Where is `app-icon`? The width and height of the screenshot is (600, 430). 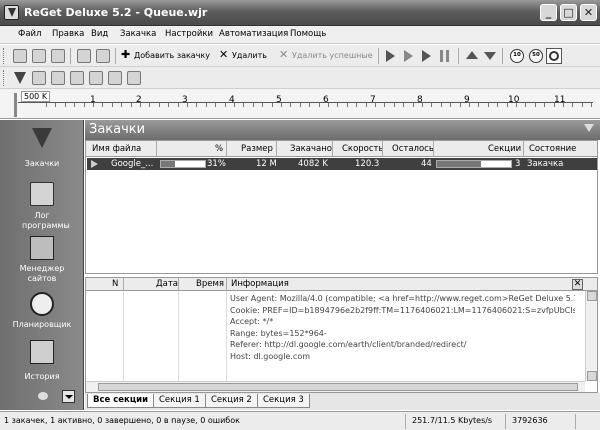
app-icon is located at coordinates (11, 12).